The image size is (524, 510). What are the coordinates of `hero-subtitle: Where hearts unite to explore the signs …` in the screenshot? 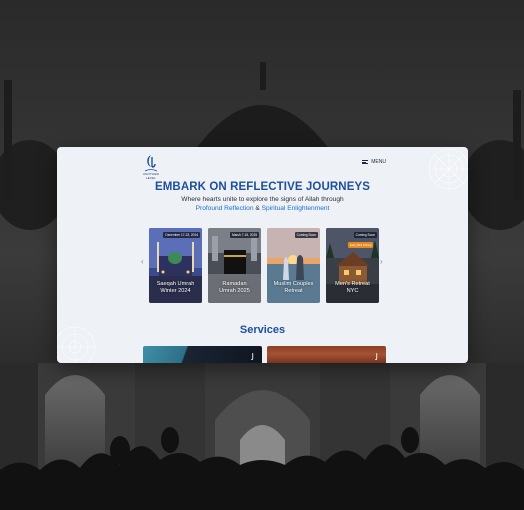 It's located at (262, 199).